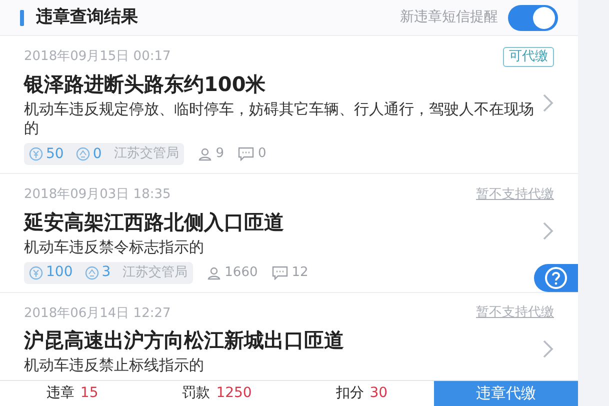 This screenshot has height=406, width=609. Describe the element at coordinates (220, 154) in the screenshot. I see `user-count: 9` at that location.